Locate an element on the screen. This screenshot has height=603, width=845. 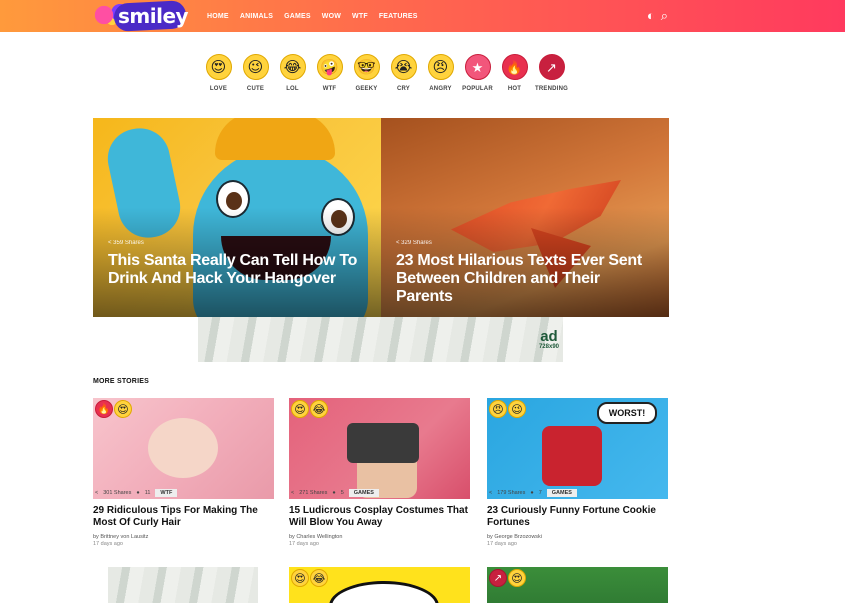
story-author: by Brittney von Lausitz is located at coordinates (184, 537).